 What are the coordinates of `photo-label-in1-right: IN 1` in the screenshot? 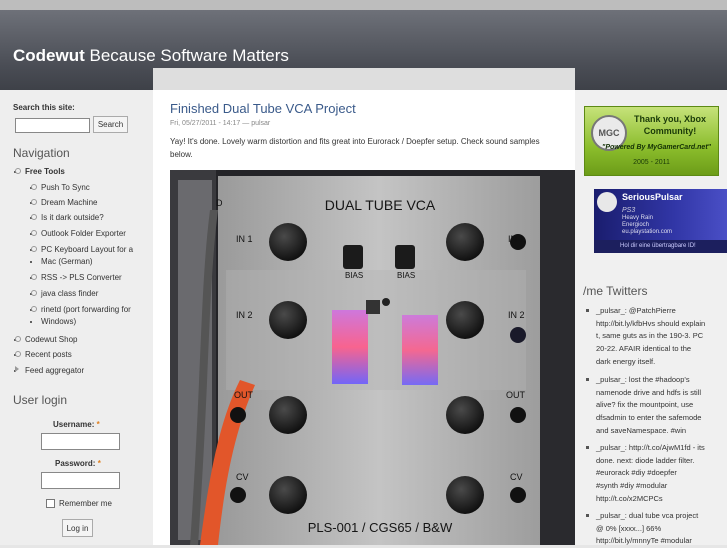 It's located at (516, 239).